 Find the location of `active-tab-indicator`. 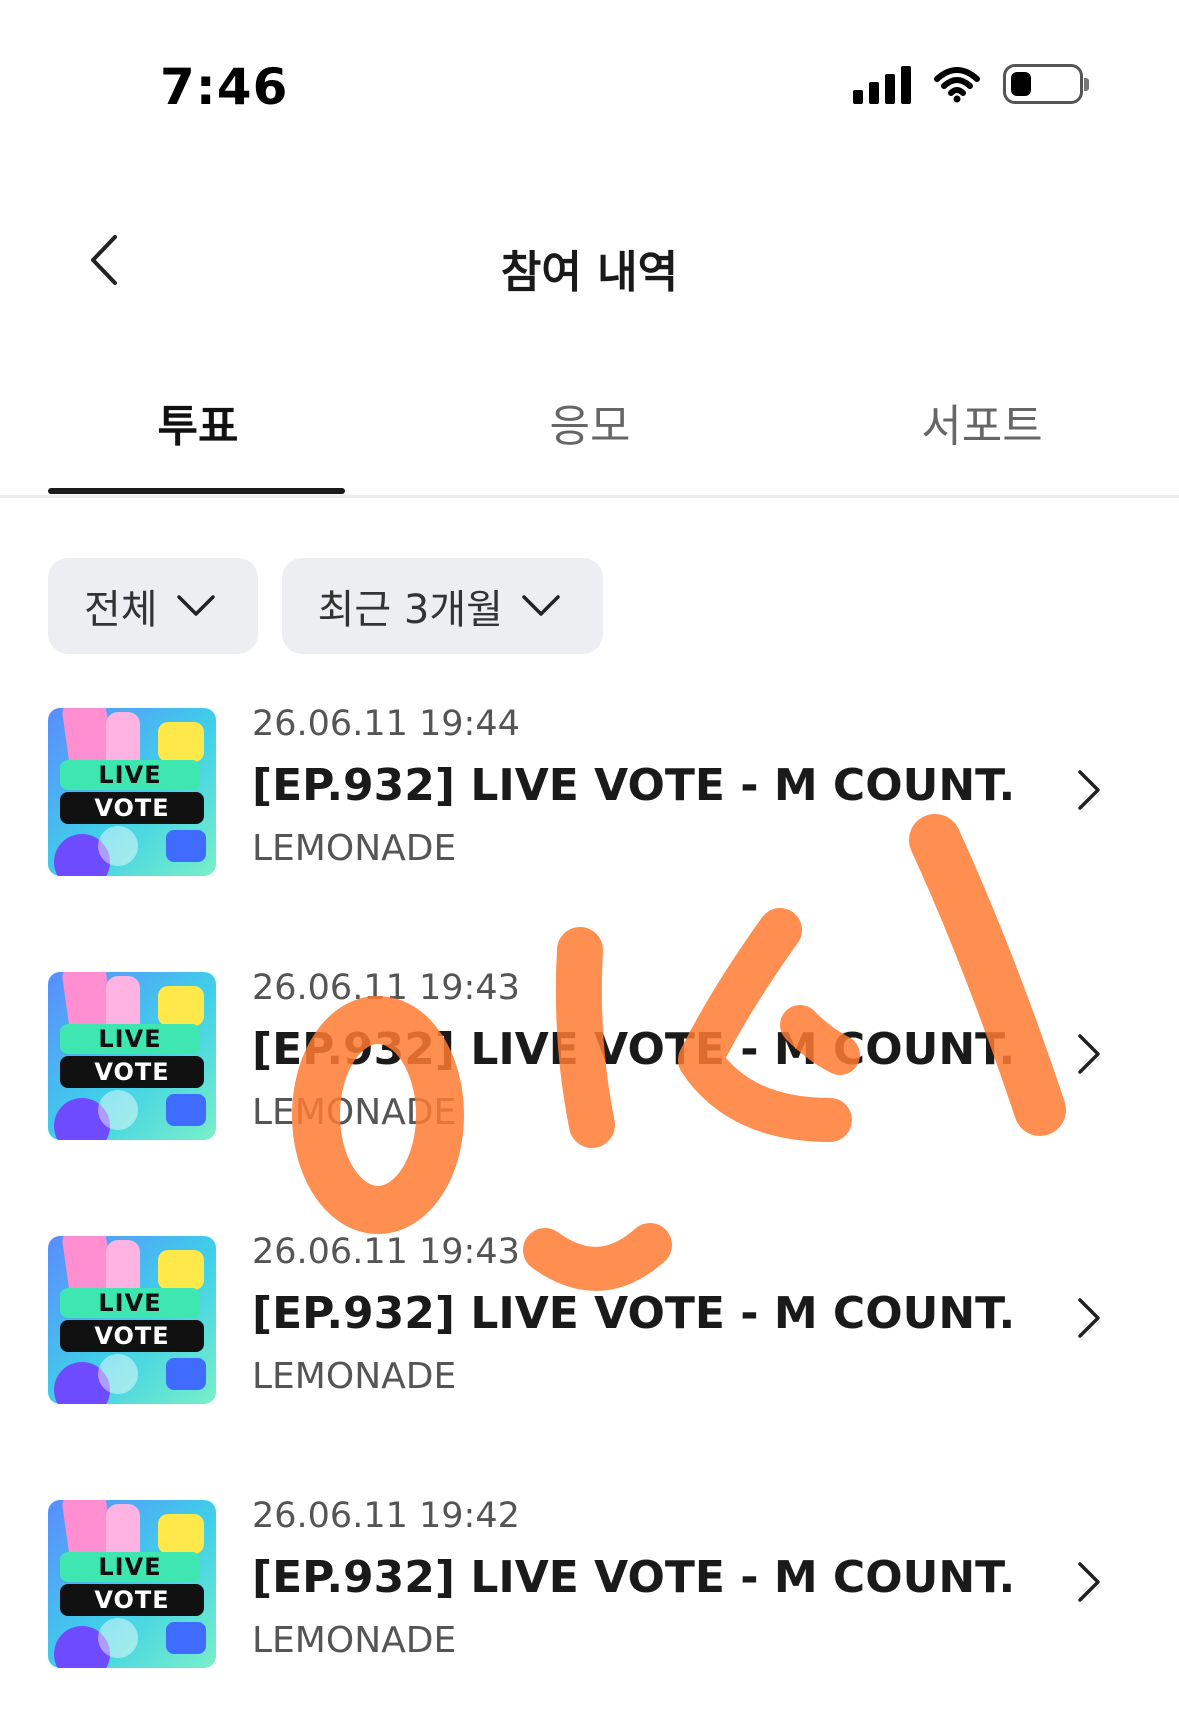

active-tab-indicator is located at coordinates (196, 491).